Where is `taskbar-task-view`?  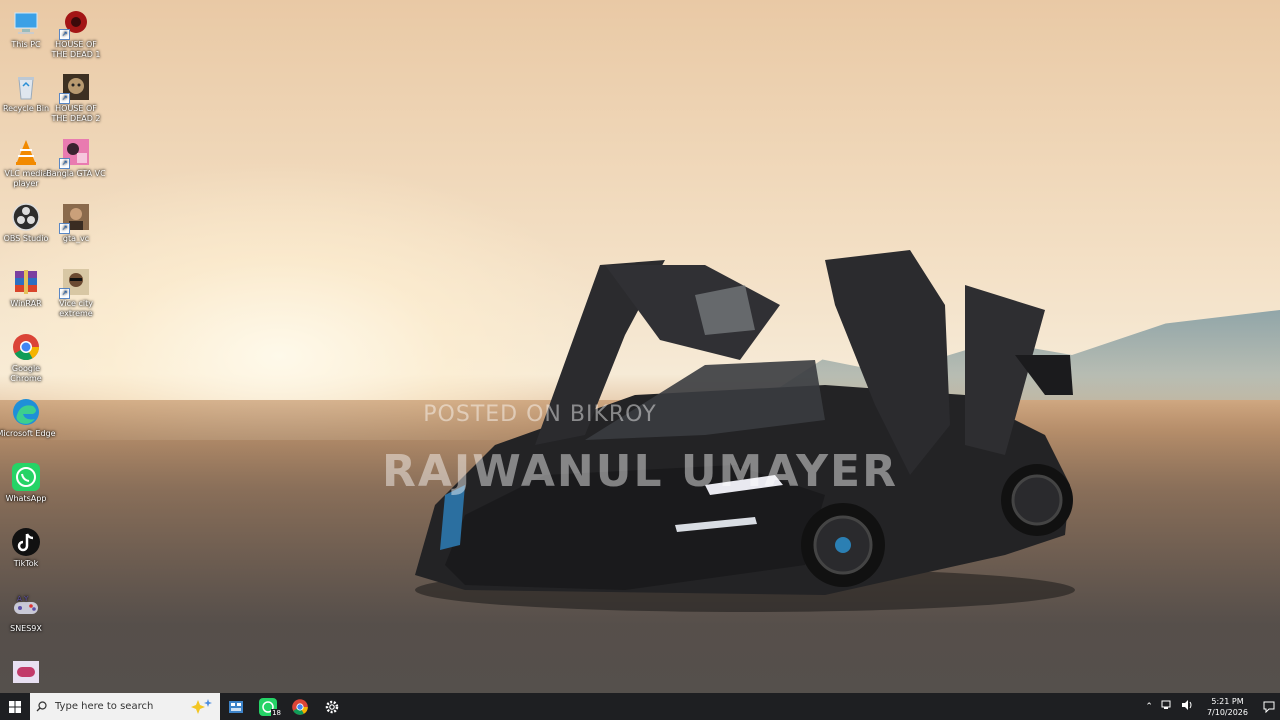
taskbar-task-view is located at coordinates (236, 706).